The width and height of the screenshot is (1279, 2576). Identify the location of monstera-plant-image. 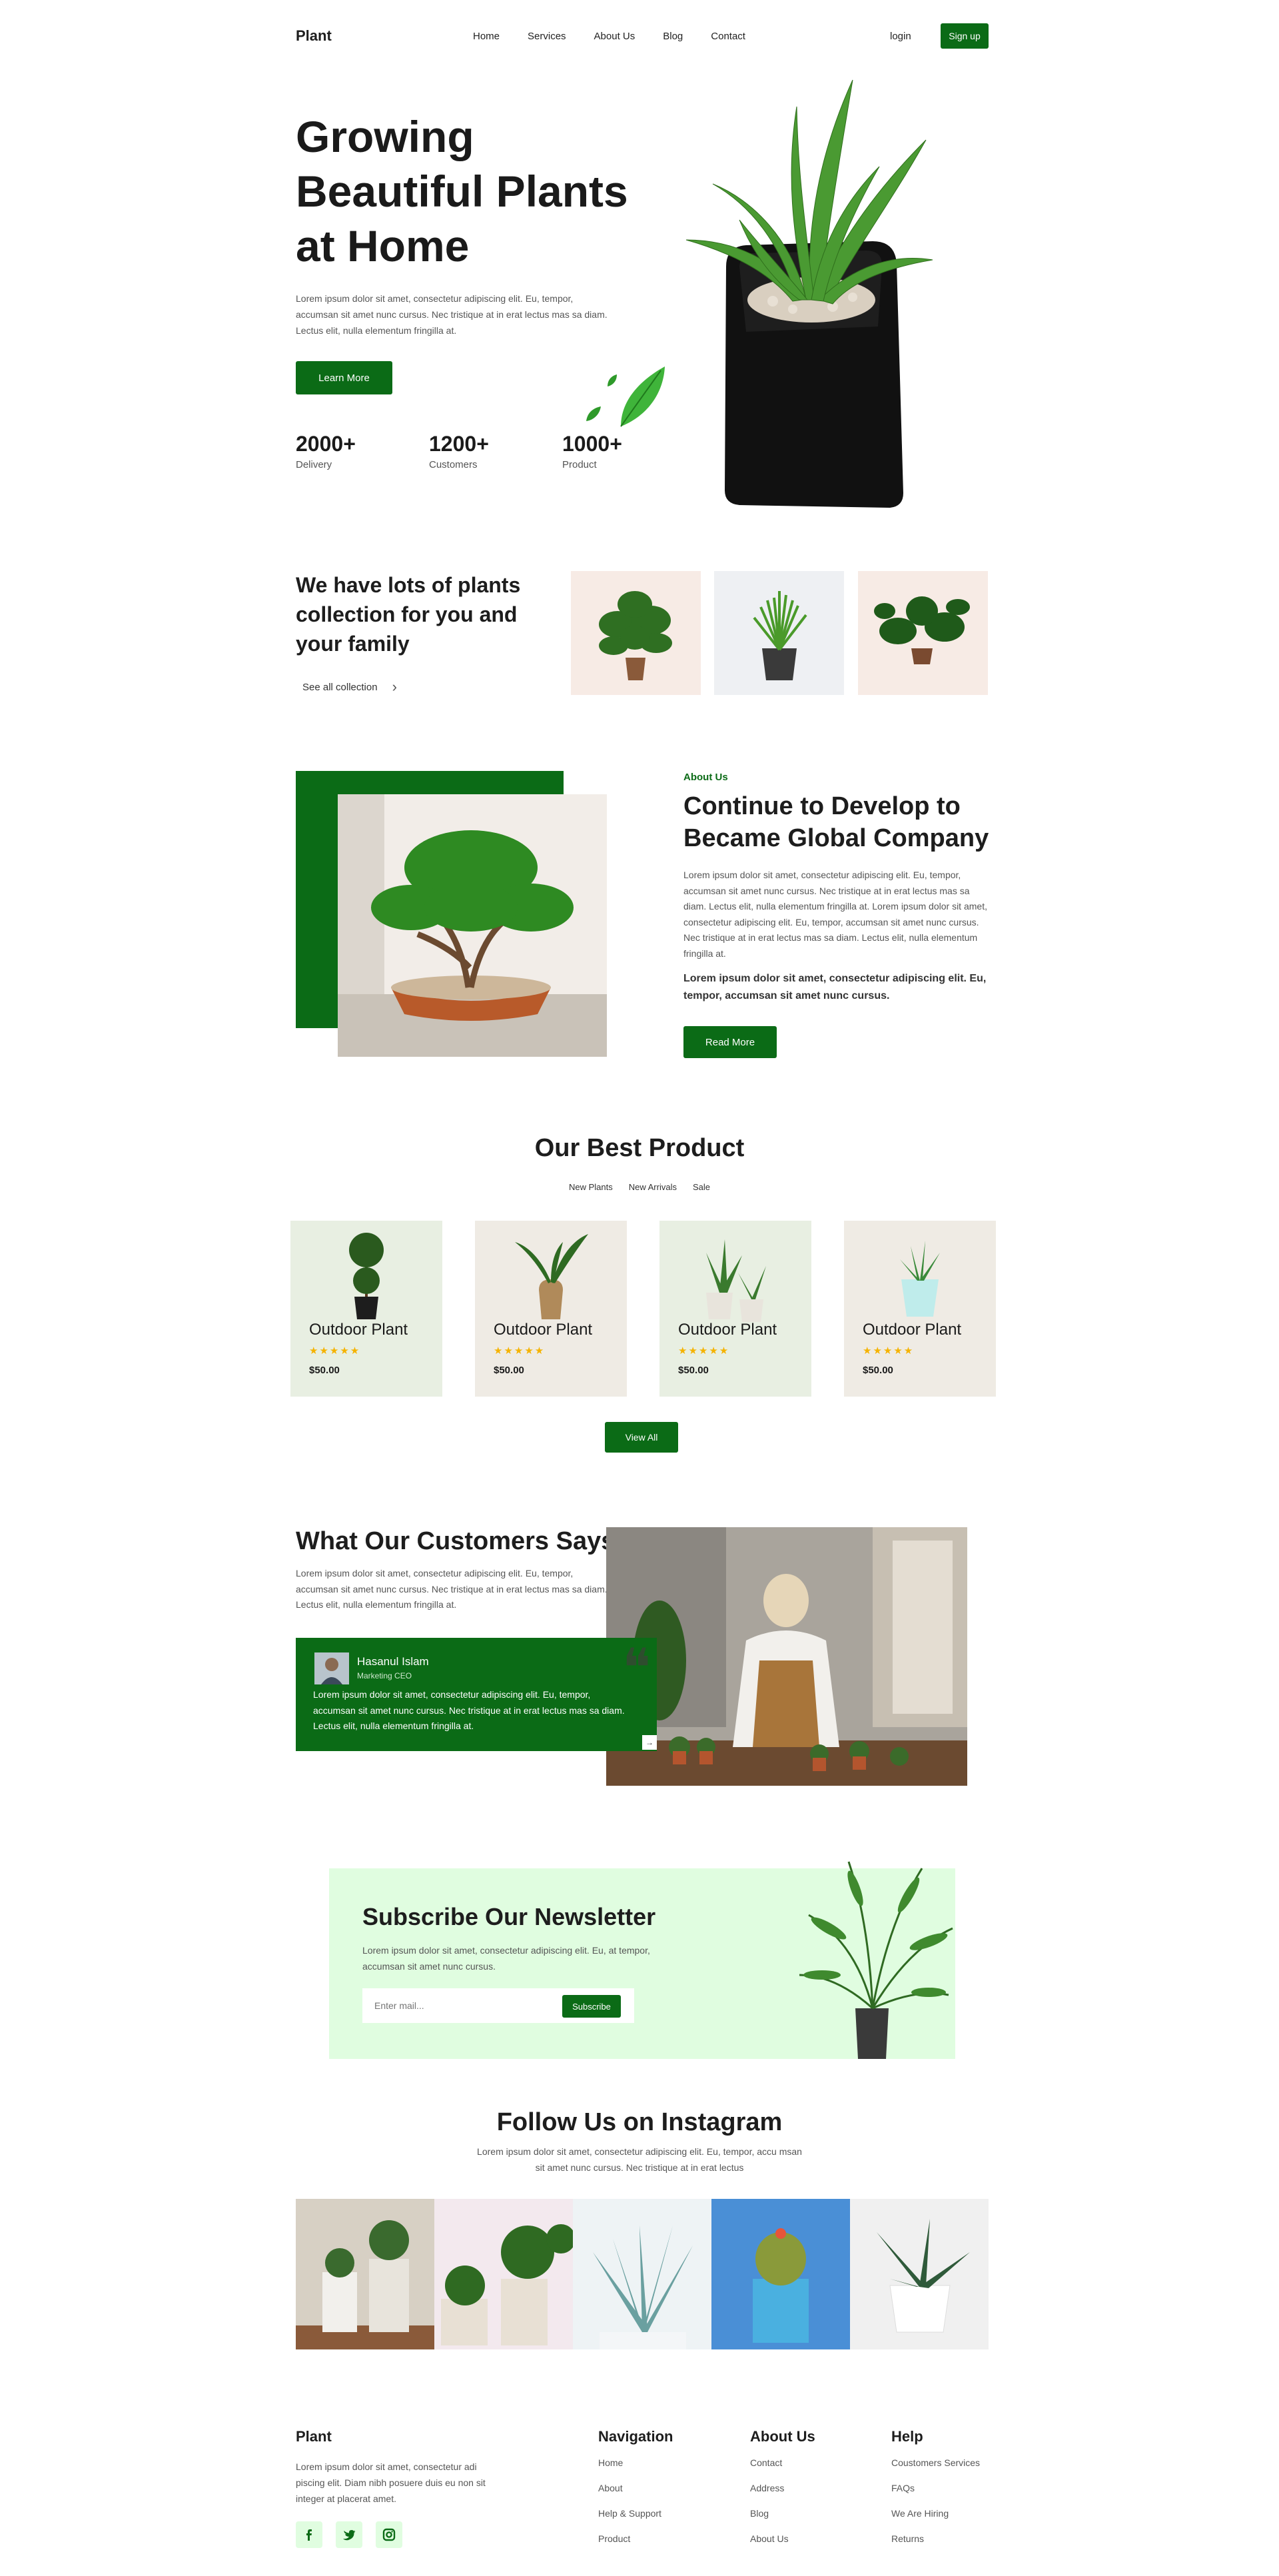
(635, 635).